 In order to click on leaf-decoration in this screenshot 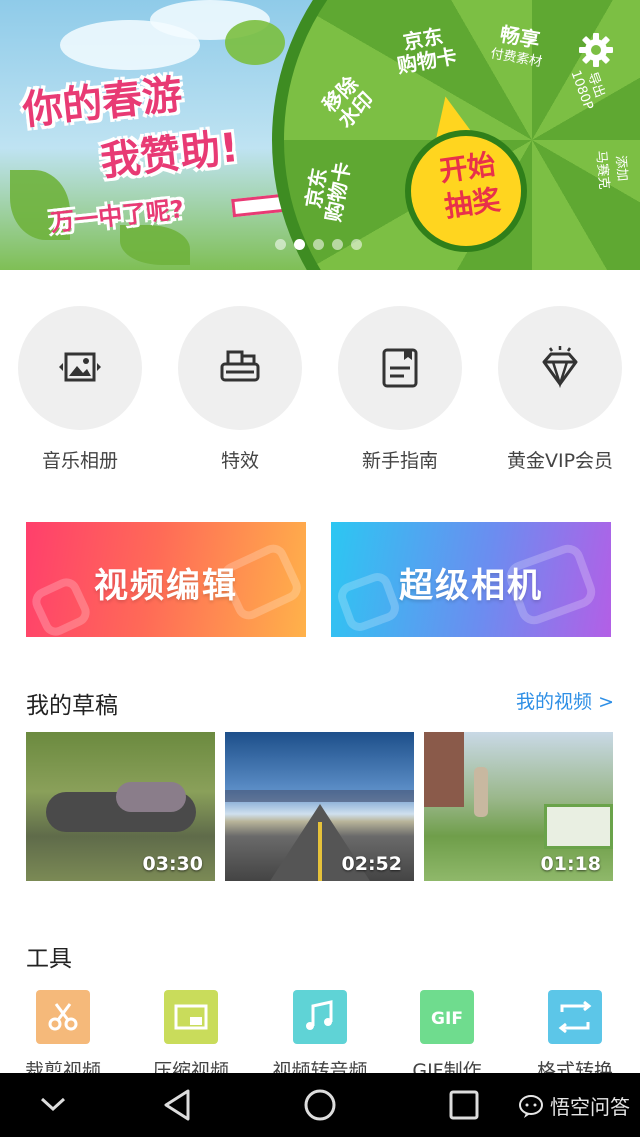, I will do `click(155, 245)`.